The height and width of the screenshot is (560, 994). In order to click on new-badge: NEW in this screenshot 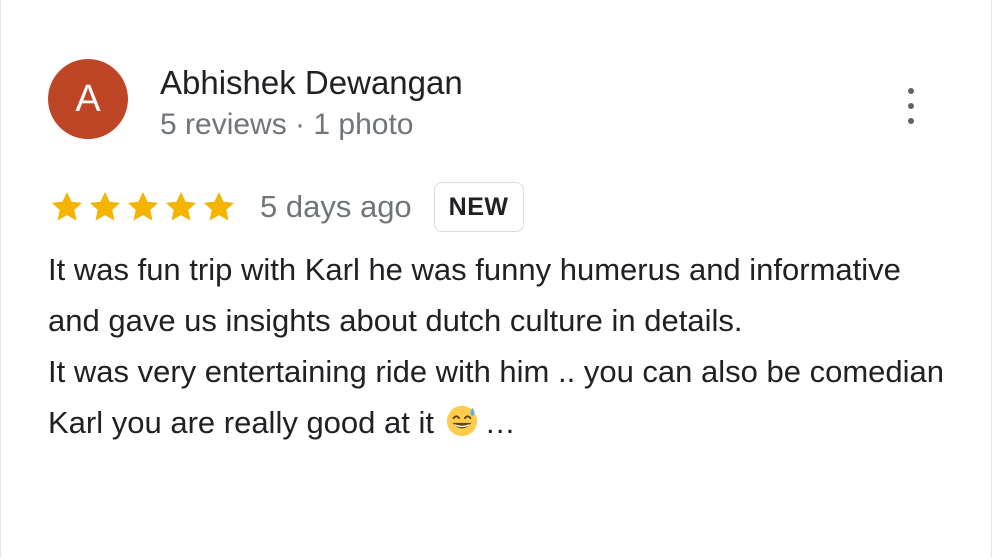, I will do `click(478, 207)`.